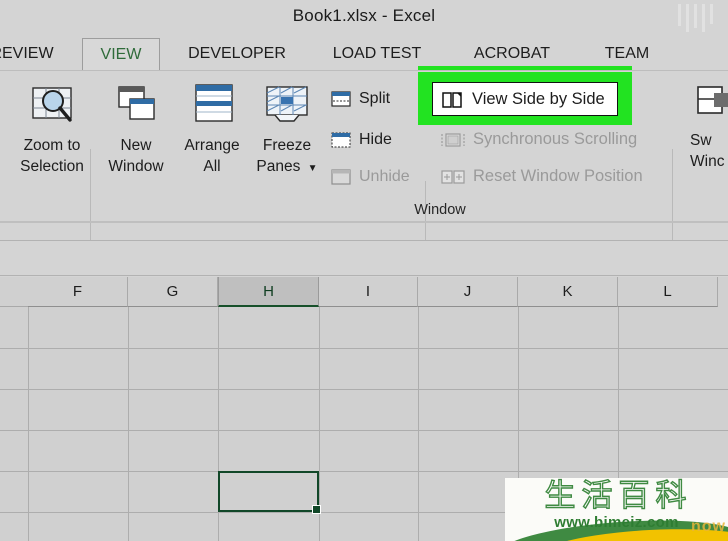 The height and width of the screenshot is (541, 728). What do you see at coordinates (214, 103) in the screenshot?
I see `arrange-all-icon` at bounding box center [214, 103].